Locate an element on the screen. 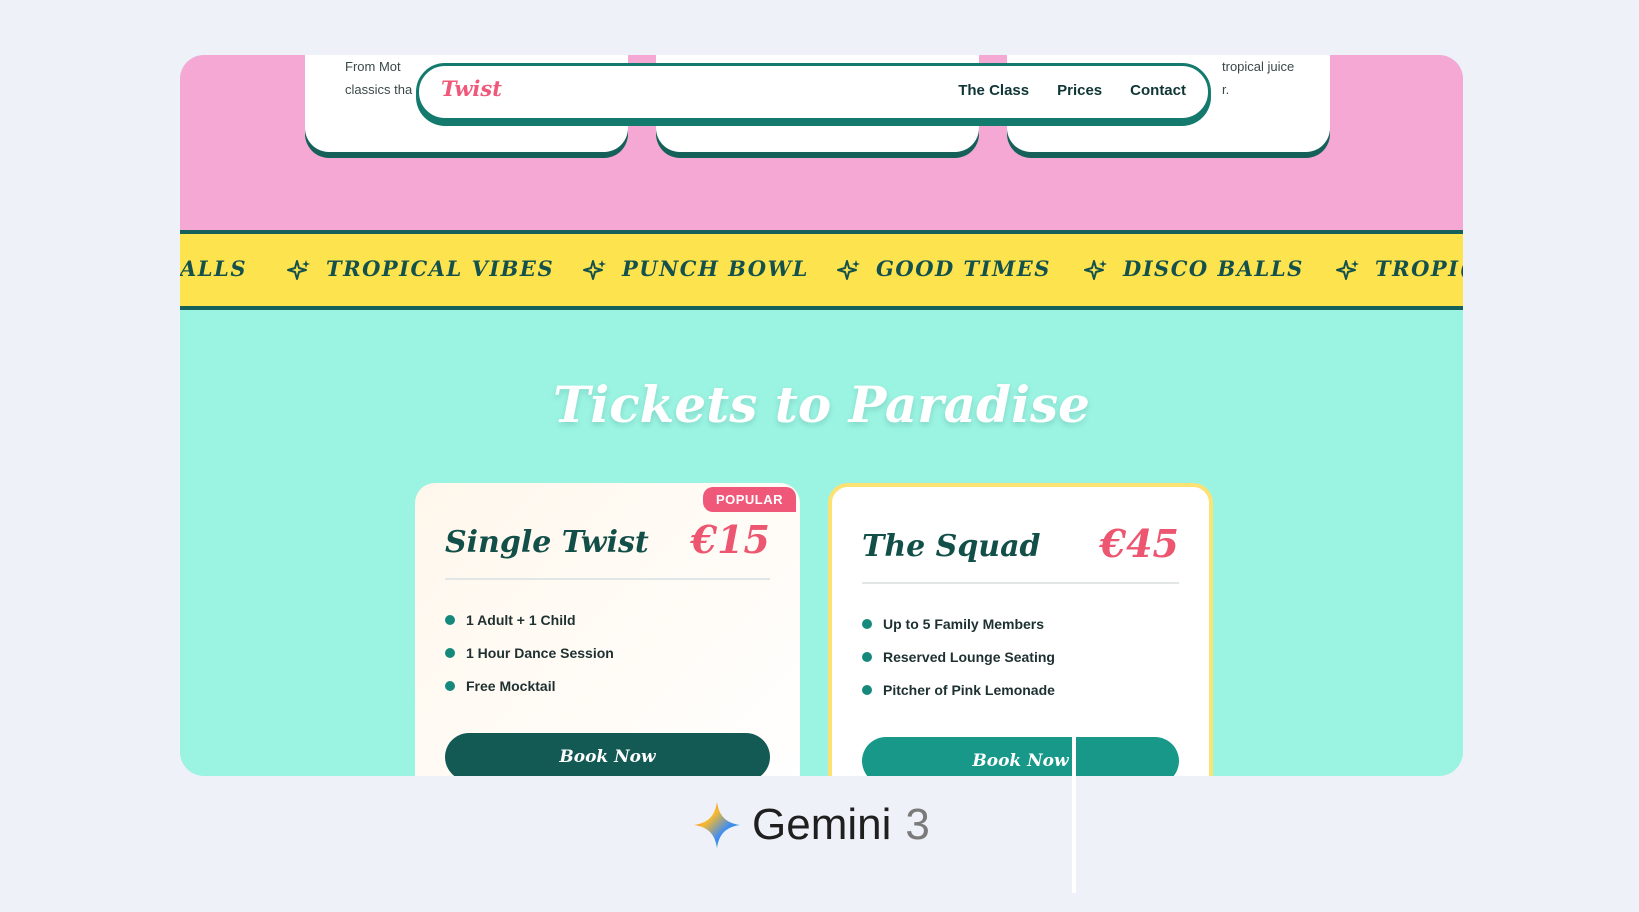 The width and height of the screenshot is (1639, 912). top-navbar: Twist The Class Prices Contact is located at coordinates (813, 92).